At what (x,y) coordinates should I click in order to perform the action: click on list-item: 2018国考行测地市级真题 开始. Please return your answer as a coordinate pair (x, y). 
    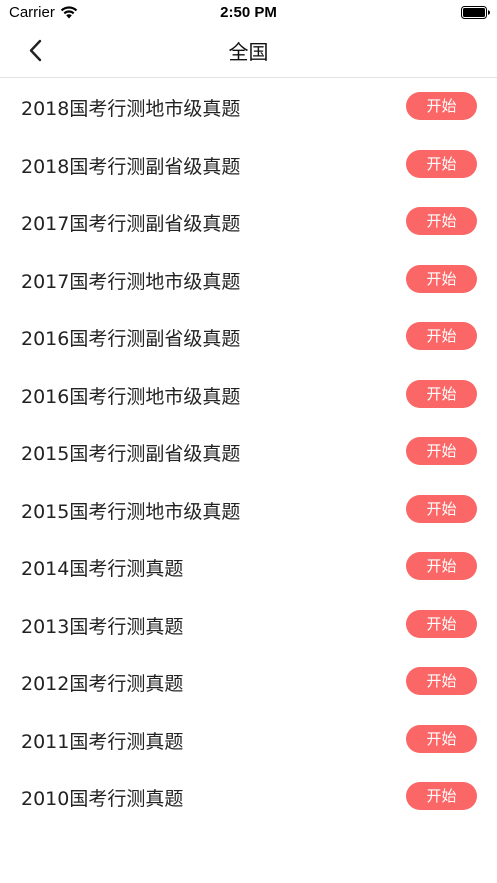
    Looking at the image, I should click on (248, 106).